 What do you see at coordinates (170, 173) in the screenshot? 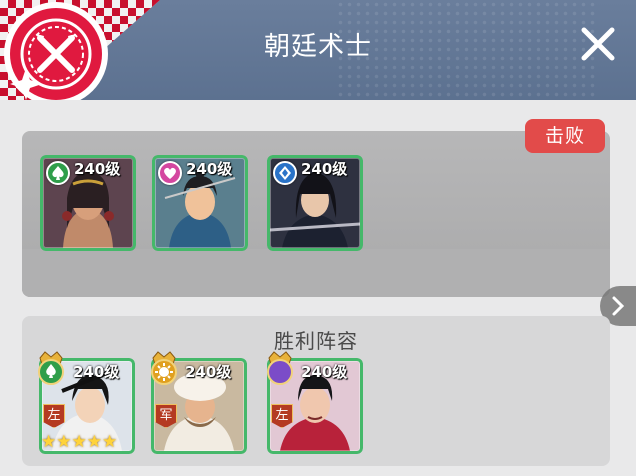
I see `heart-icon` at bounding box center [170, 173].